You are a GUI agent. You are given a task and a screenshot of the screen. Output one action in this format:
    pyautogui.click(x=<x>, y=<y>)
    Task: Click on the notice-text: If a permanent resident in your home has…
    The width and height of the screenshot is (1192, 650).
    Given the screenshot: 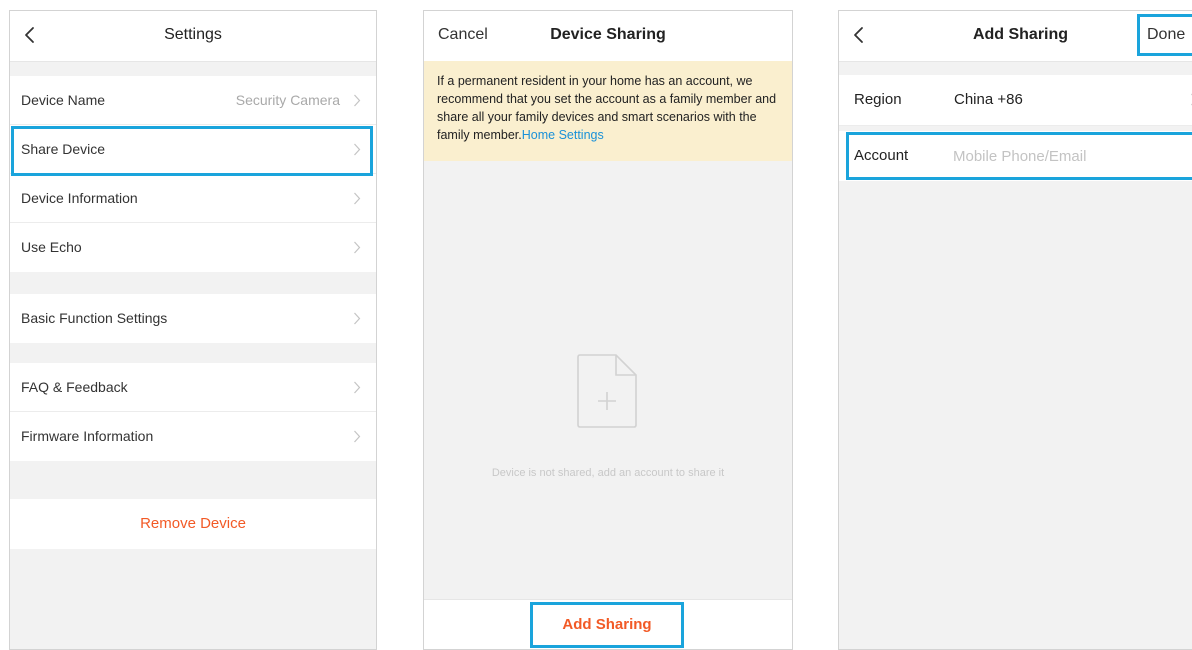 What is the action you would take?
    pyautogui.click(x=607, y=108)
    